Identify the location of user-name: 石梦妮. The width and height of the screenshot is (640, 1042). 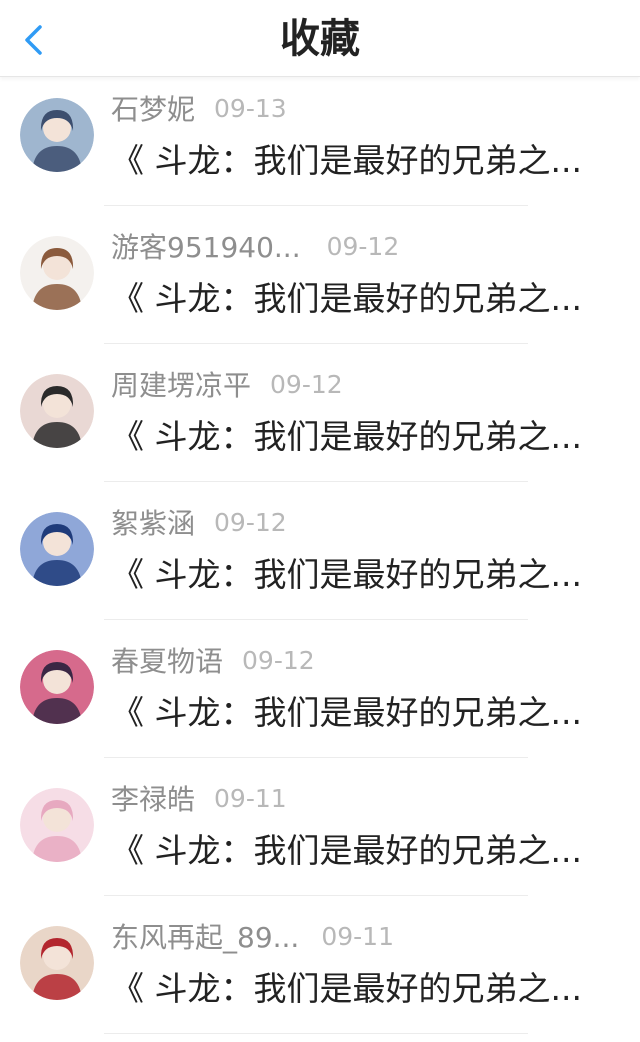
(153, 108).